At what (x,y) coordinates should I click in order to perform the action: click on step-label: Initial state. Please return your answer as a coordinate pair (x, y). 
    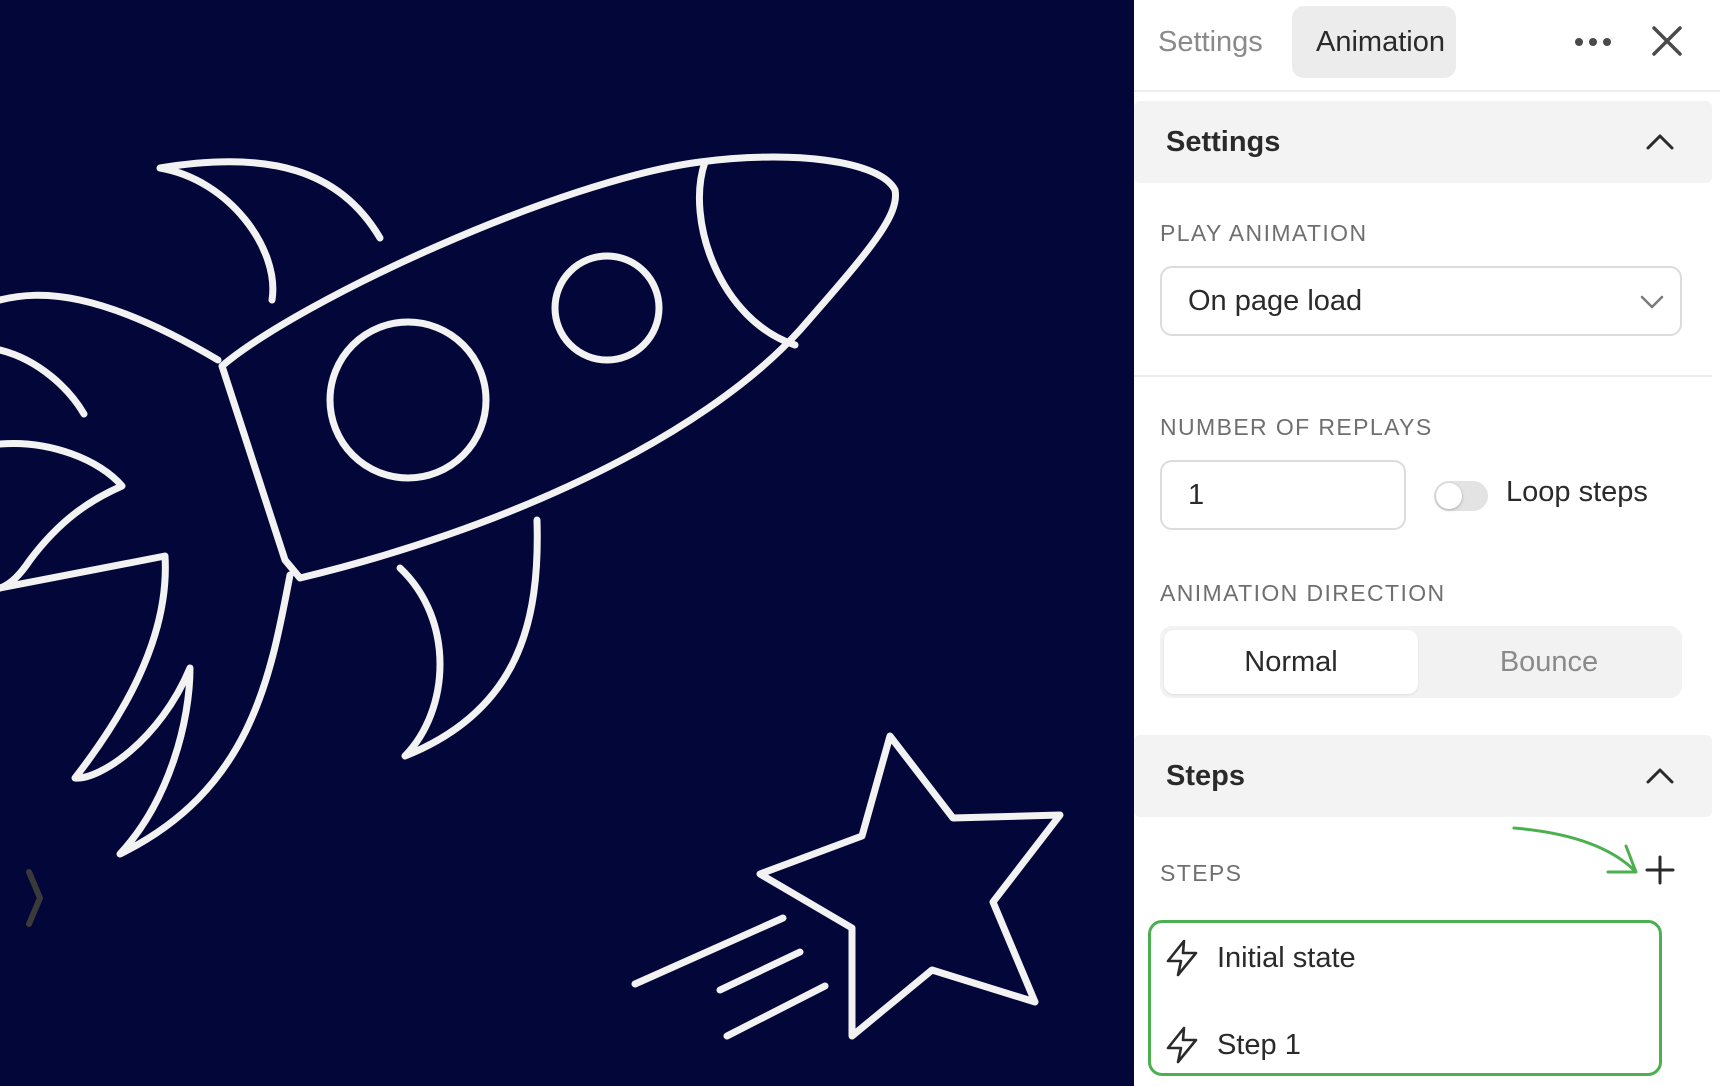
    Looking at the image, I should click on (1286, 958).